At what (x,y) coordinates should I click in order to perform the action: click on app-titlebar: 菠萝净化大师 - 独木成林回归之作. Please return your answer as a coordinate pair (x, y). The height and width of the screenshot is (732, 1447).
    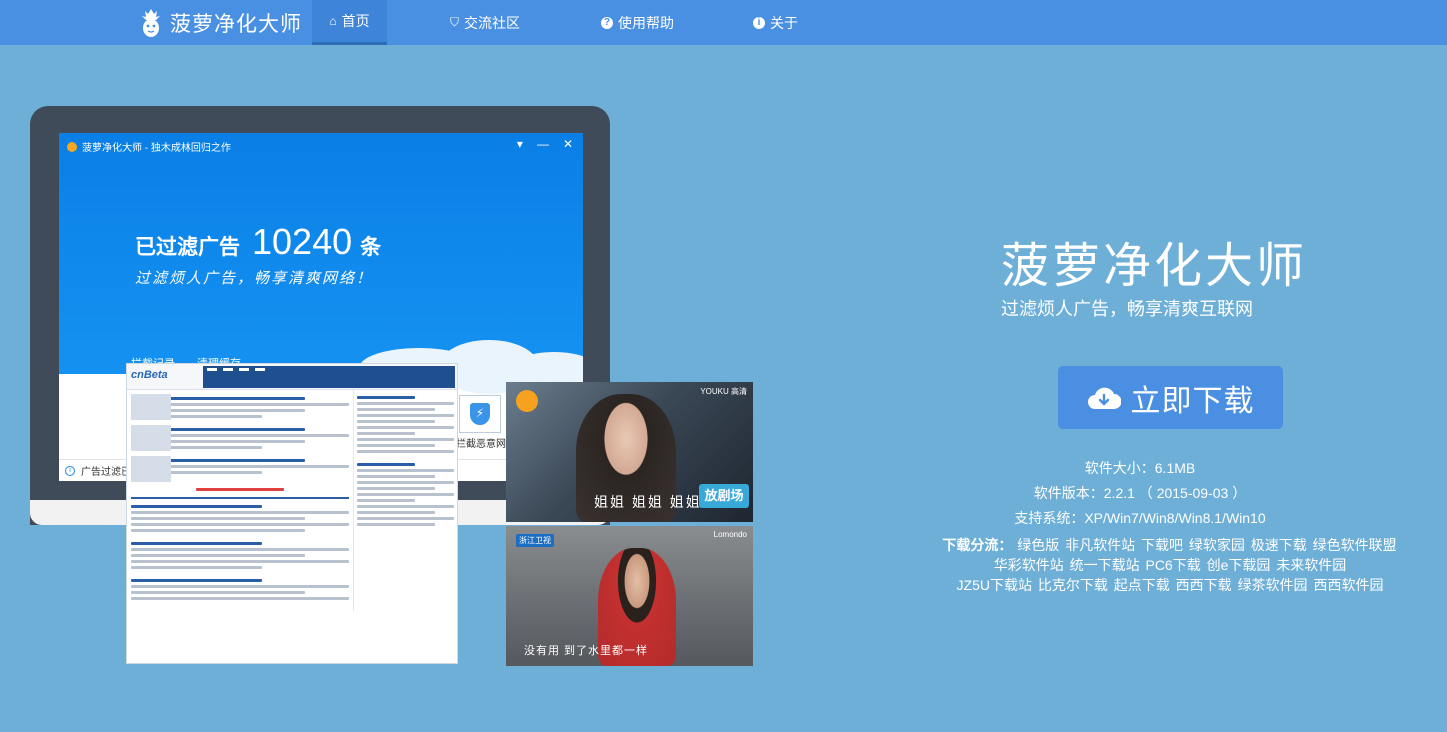
    Looking at the image, I should click on (149, 146).